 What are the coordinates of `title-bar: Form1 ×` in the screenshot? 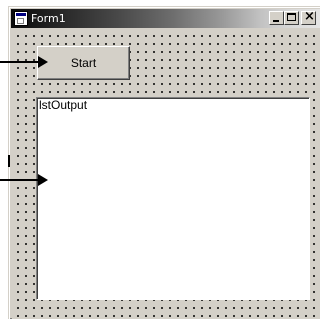 It's located at (165, 18).